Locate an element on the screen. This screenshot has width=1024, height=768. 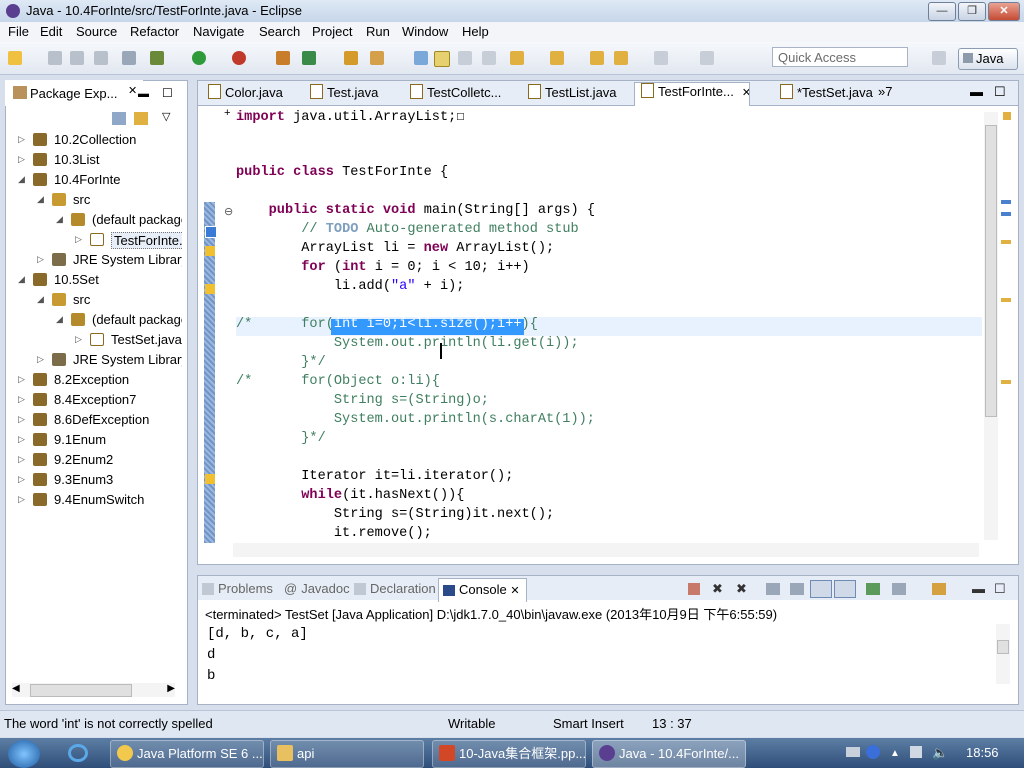
open-perspective-icon is located at coordinates (939, 58).